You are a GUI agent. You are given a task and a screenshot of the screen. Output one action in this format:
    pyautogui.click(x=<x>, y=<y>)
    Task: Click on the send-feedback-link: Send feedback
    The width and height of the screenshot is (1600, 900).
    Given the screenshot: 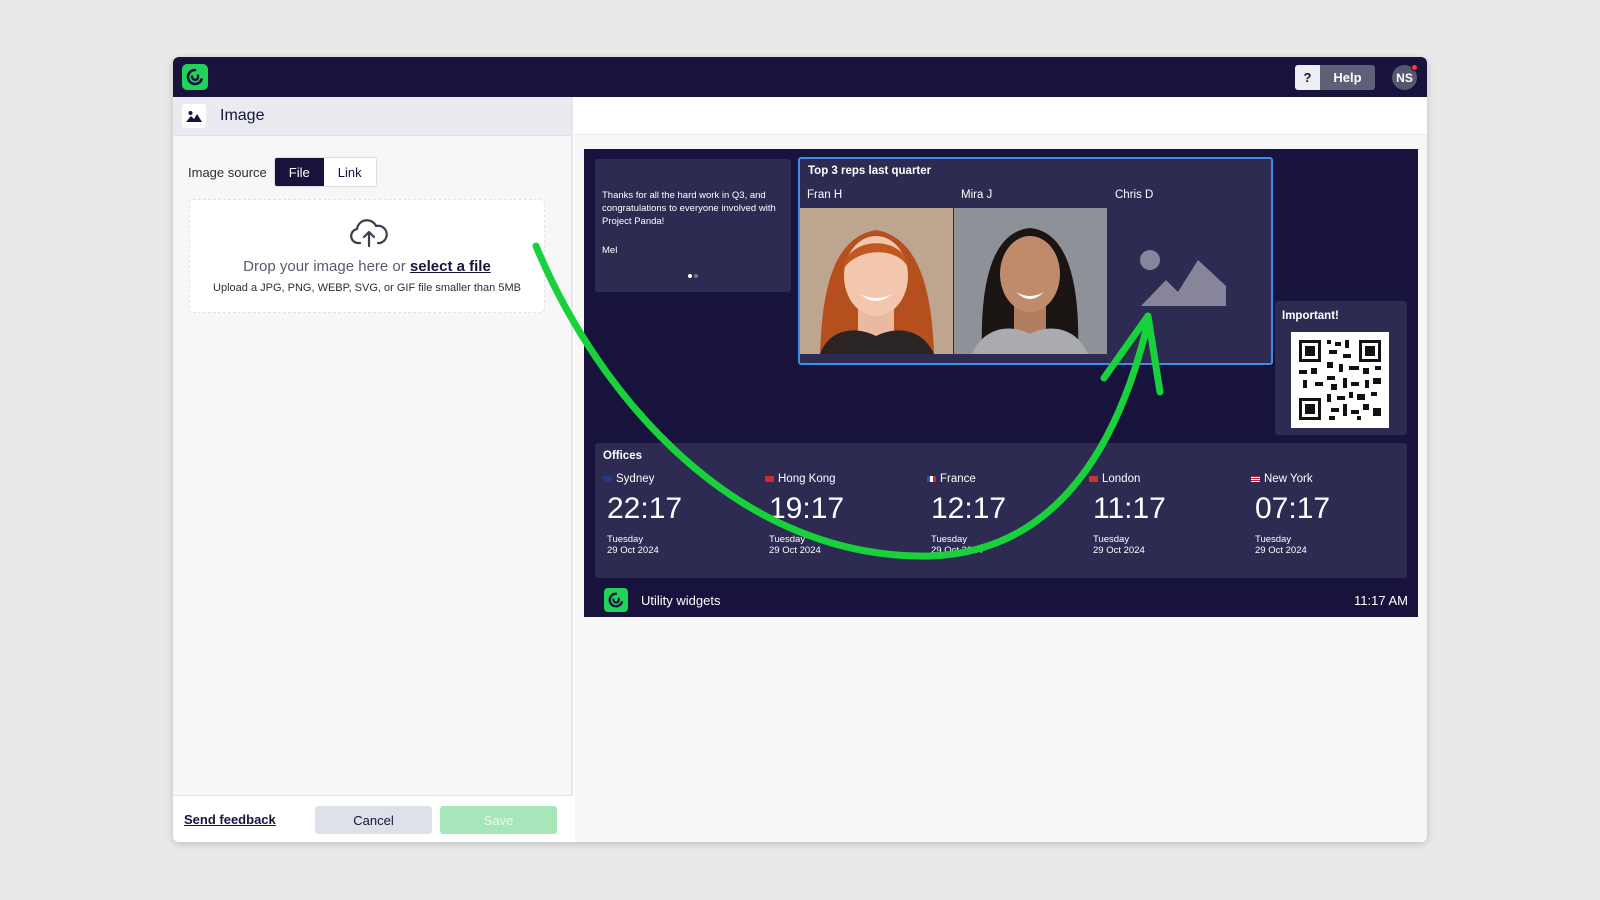 What is the action you would take?
    pyautogui.click(x=230, y=819)
    